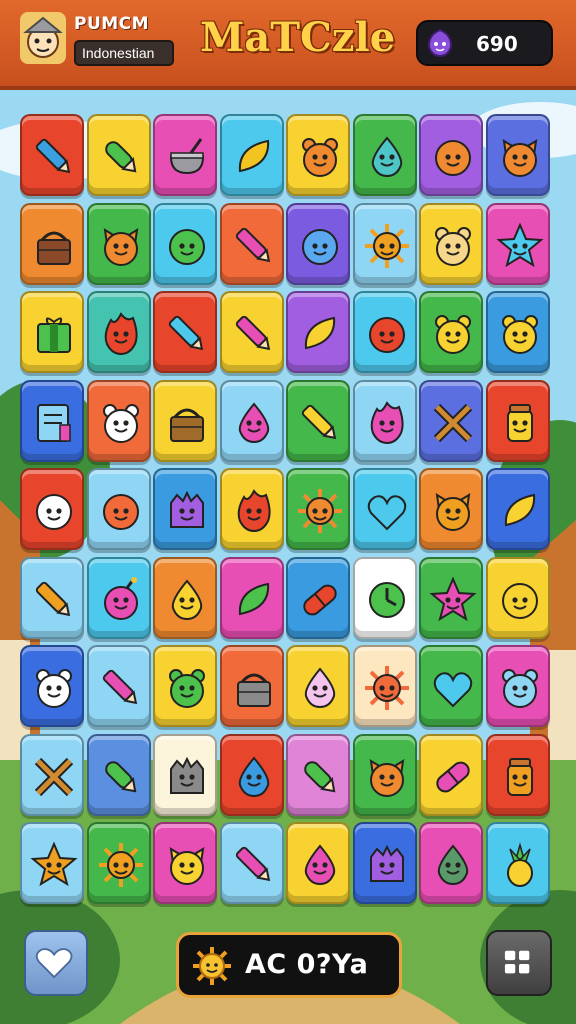 The width and height of the screenshot is (576, 1024). What do you see at coordinates (387, 422) in the screenshot?
I see `flame-face-icon` at bounding box center [387, 422].